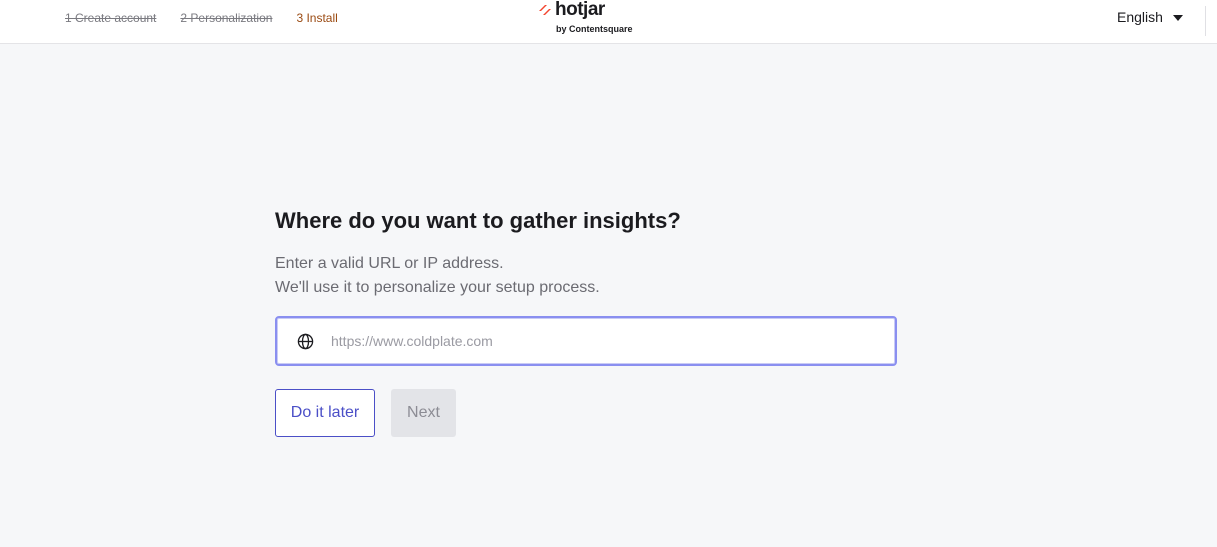 Image resolution: width=1217 pixels, height=547 pixels. What do you see at coordinates (545, 10) in the screenshot?
I see `hotjar-mark-icon` at bounding box center [545, 10].